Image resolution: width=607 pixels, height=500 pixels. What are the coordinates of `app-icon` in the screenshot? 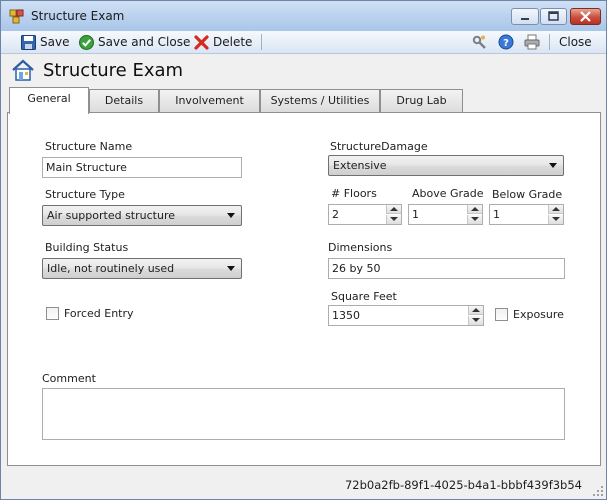 It's located at (16, 16).